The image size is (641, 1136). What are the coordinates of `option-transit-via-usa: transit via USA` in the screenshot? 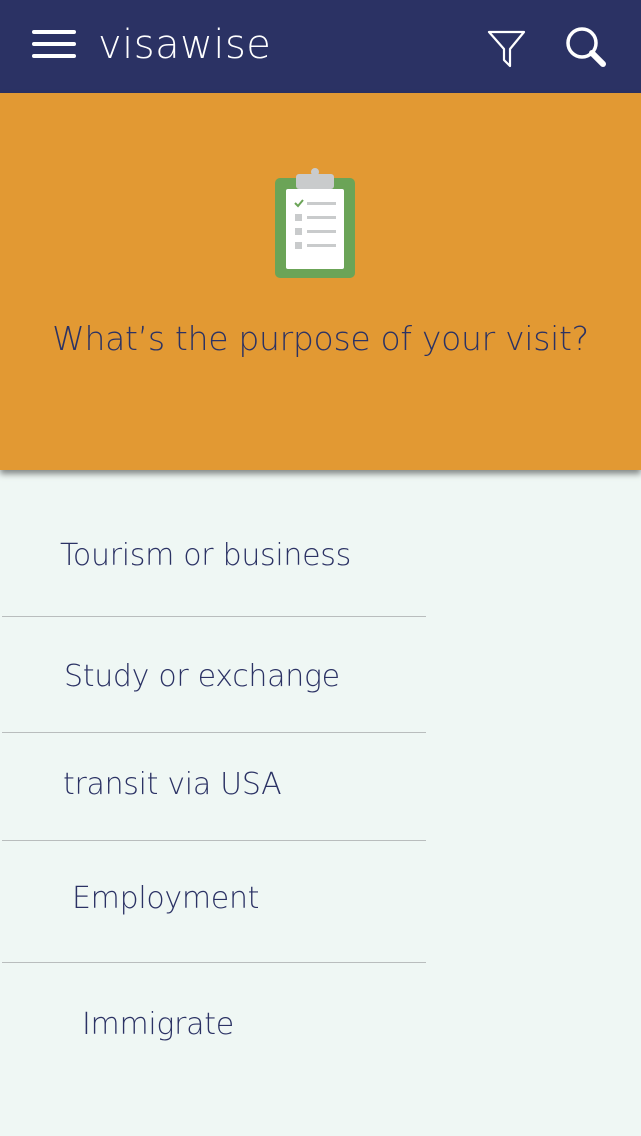 It's located at (214, 786).